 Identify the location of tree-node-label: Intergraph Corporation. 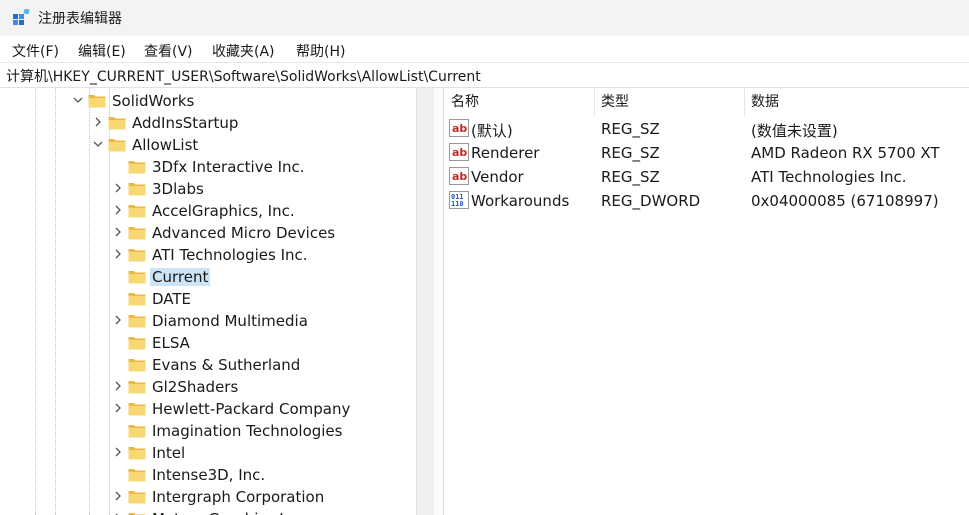
(238, 497).